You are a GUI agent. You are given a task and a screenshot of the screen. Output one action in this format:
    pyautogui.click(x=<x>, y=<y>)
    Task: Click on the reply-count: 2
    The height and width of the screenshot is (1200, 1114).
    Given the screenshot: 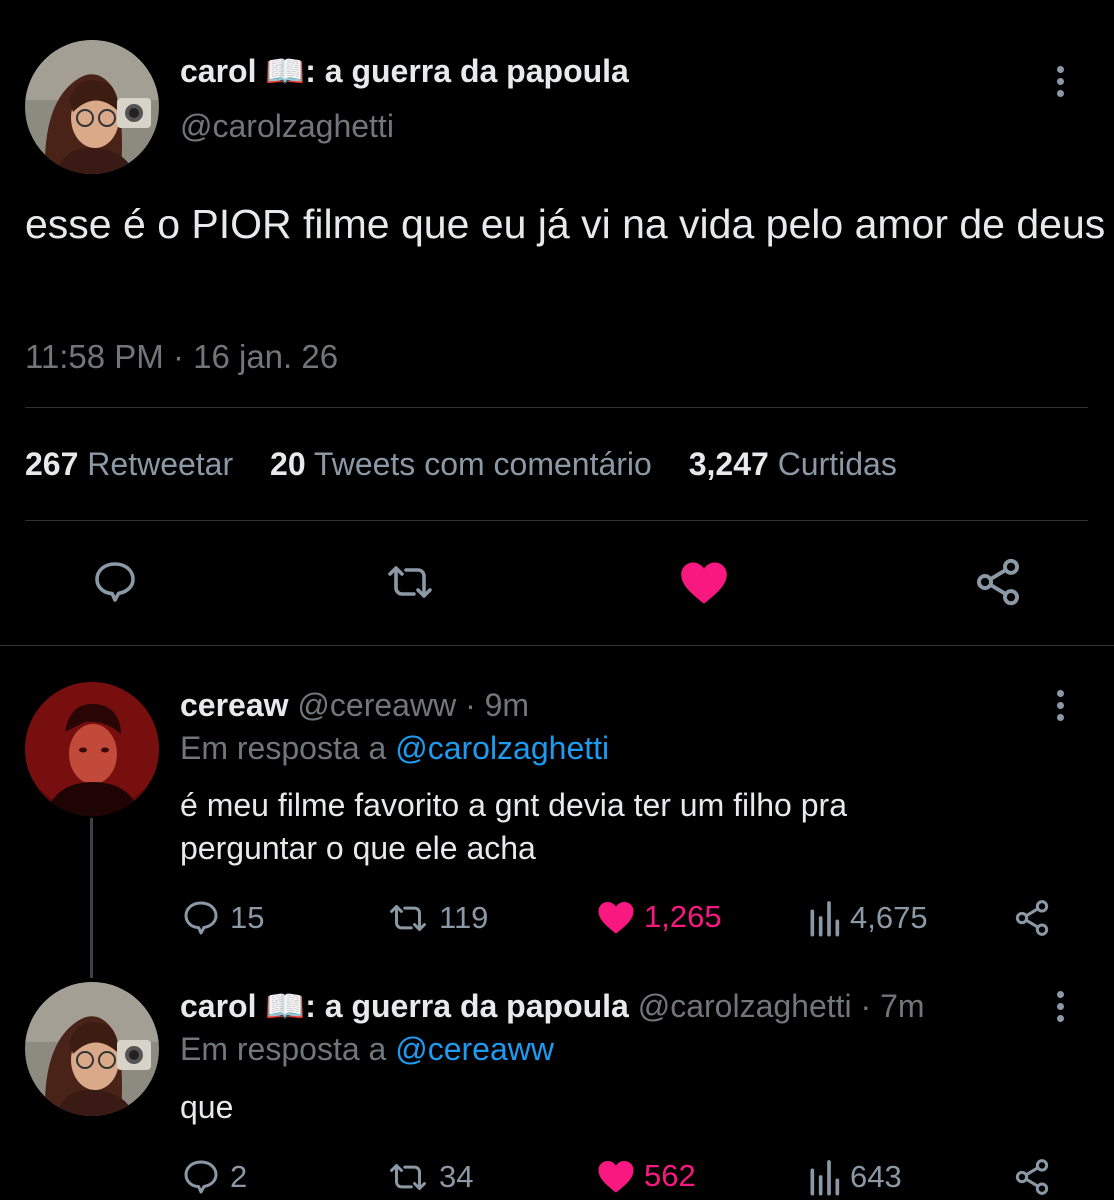 What is the action you would take?
    pyautogui.click(x=239, y=1176)
    